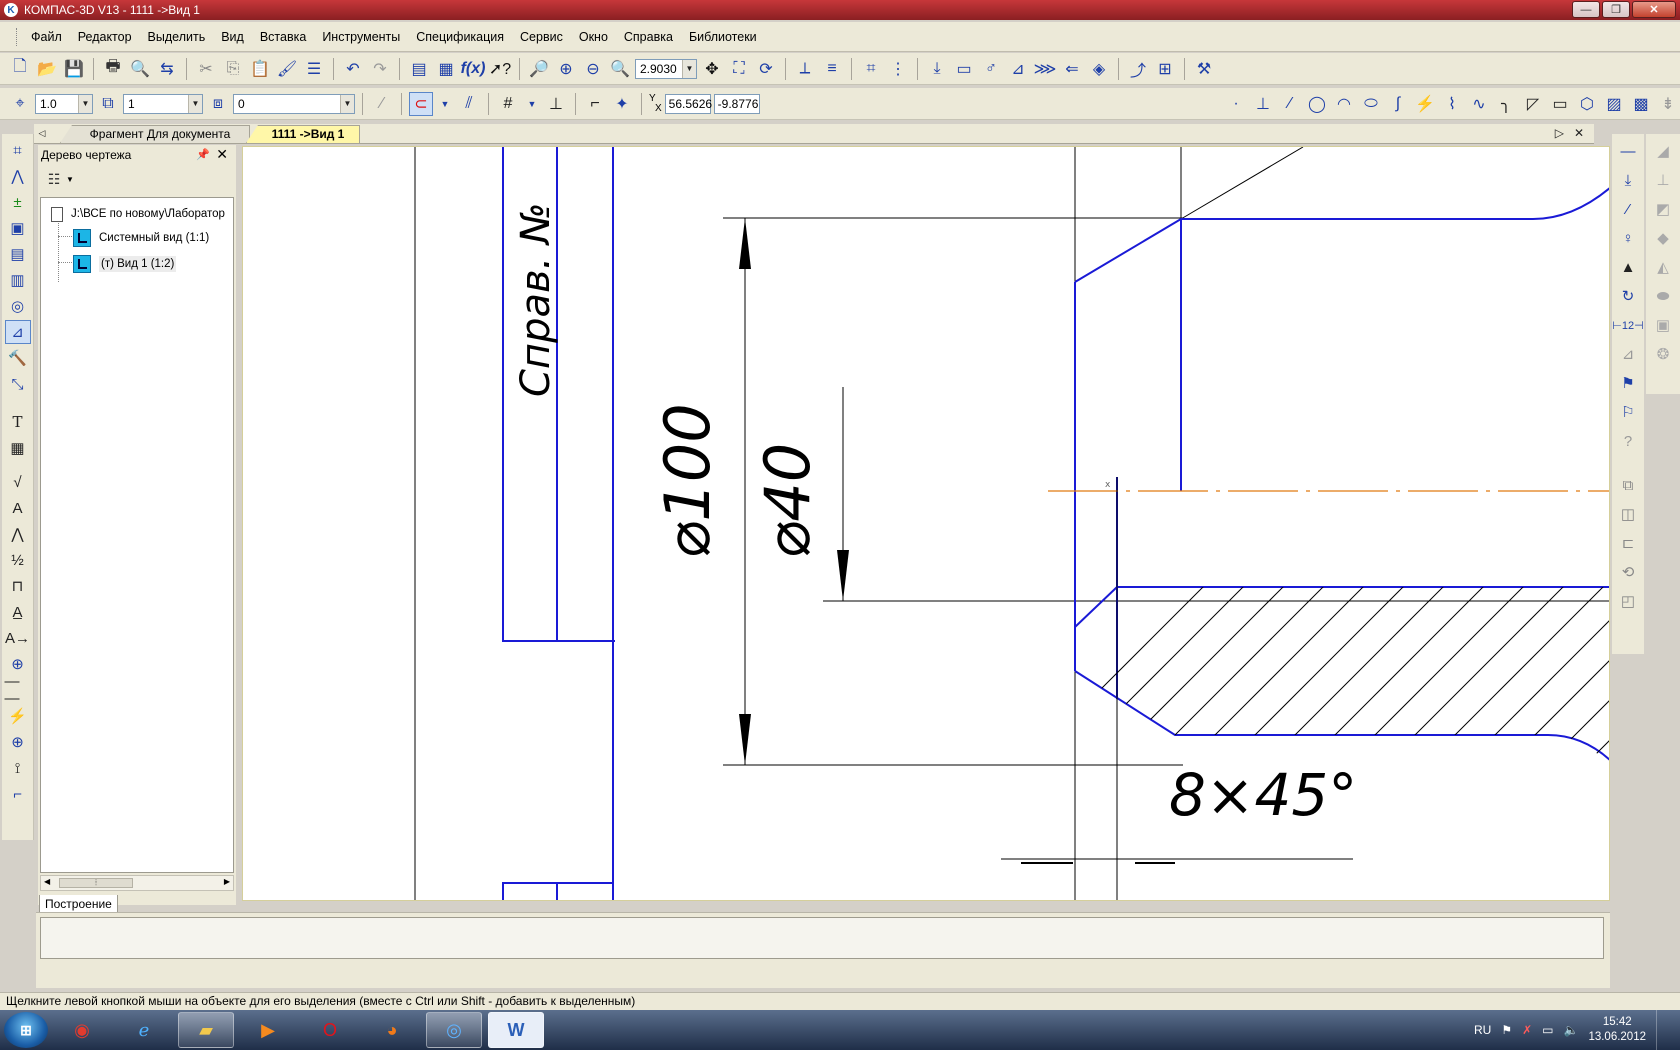  Describe the element at coordinates (20, 104) in the screenshot. I see `step-cursor-icon: ⌖` at that location.